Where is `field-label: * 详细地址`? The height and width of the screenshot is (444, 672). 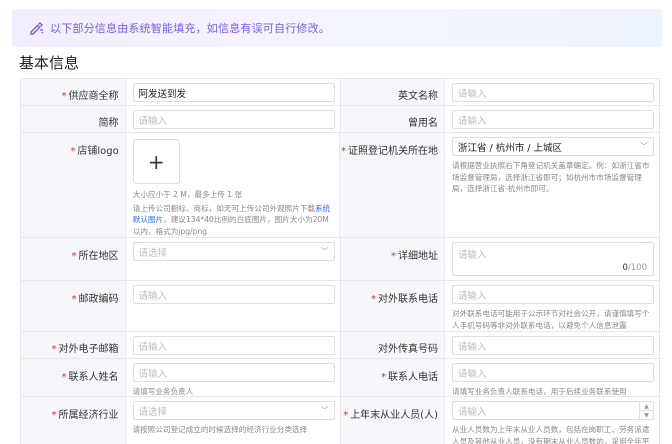 field-label: * 详细地址 is located at coordinates (392, 259).